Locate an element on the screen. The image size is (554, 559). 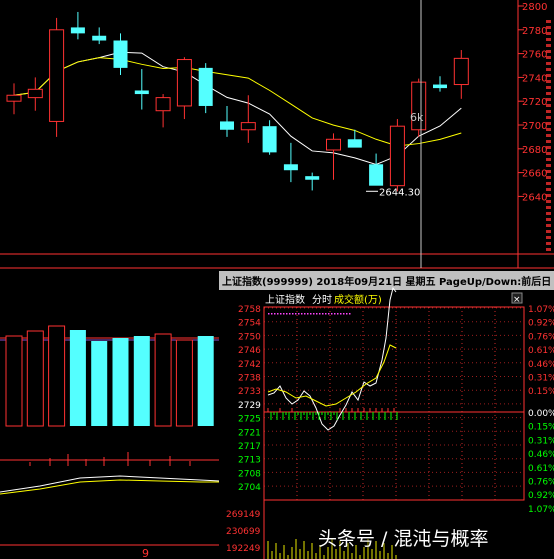
price-label: 2729 is located at coordinates (249, 406).